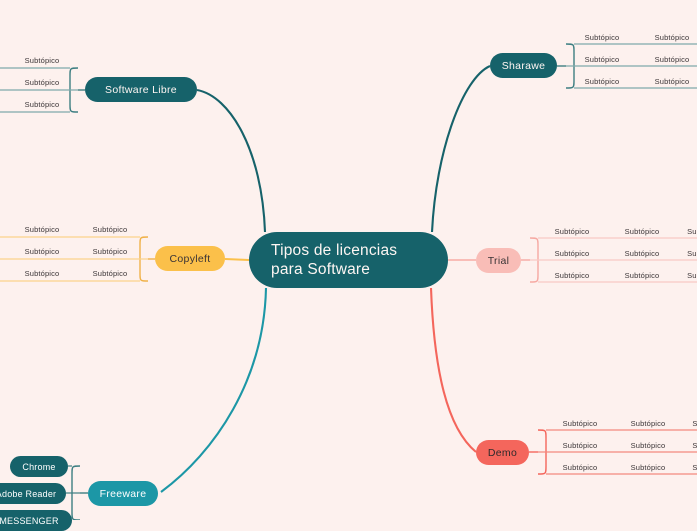 This screenshot has width=697, height=531. I want to click on subtopic-tr3-1: Sub, so click(692, 231).